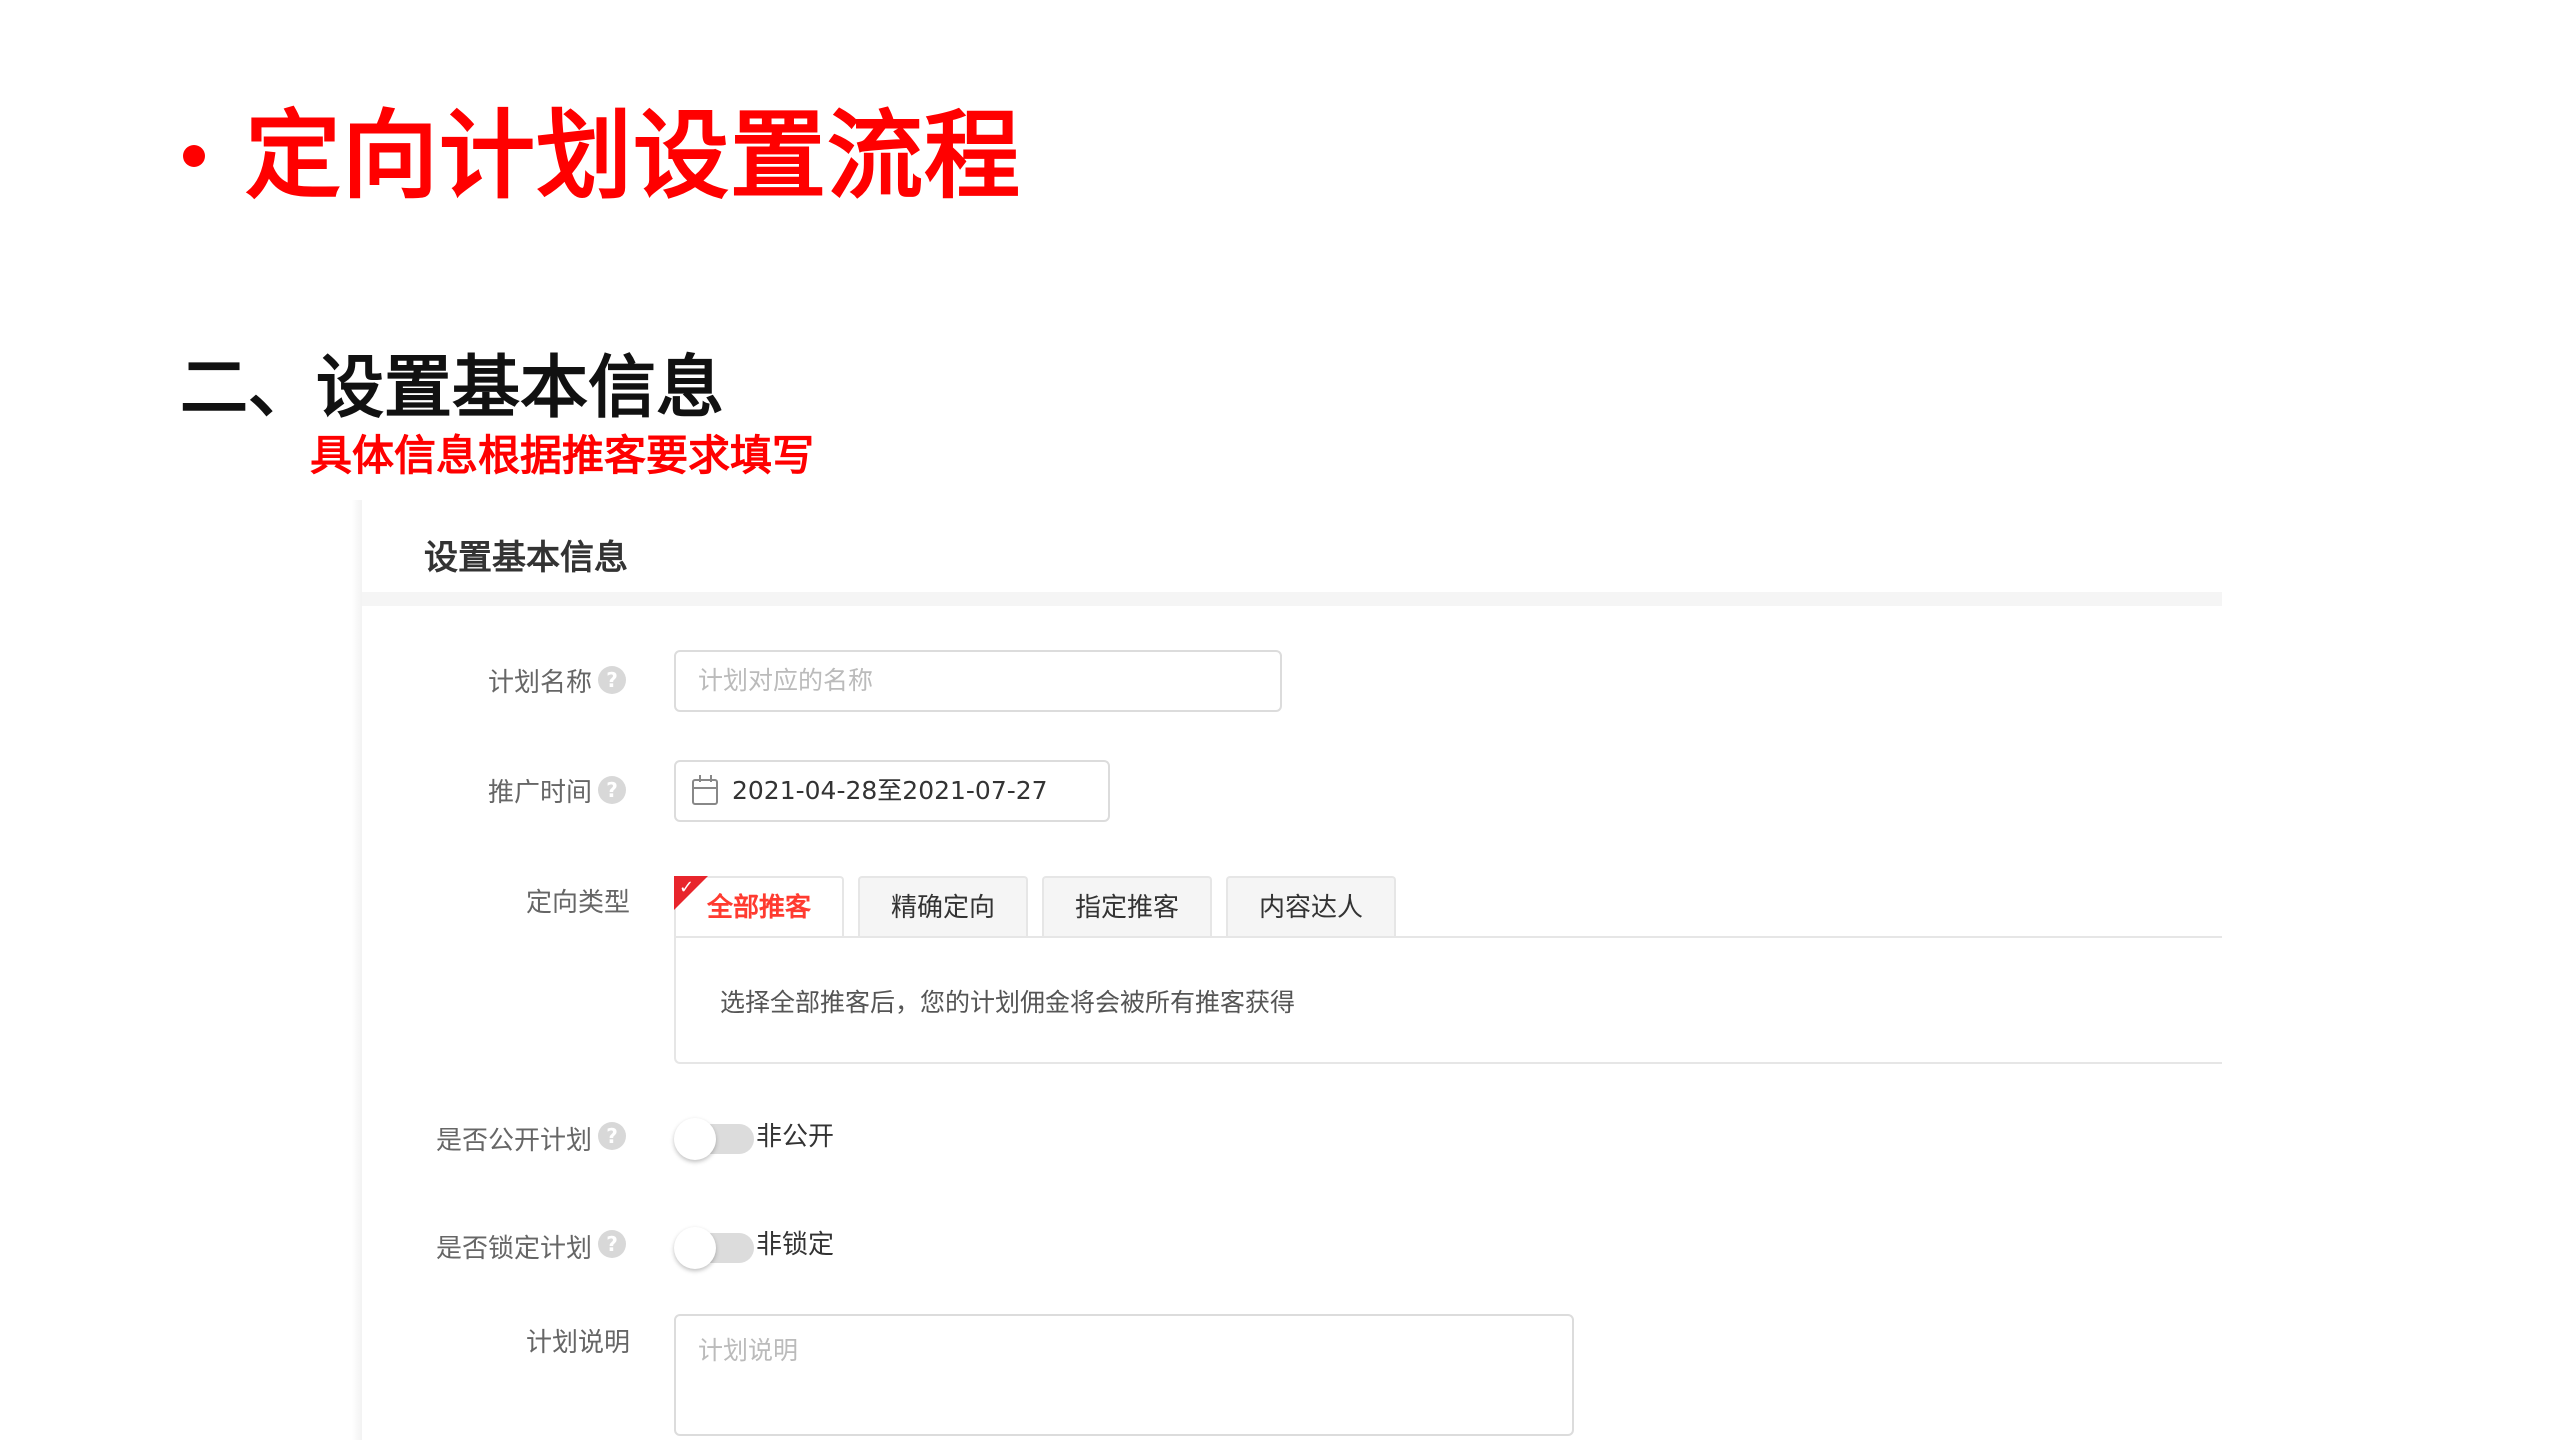 Image resolution: width=2560 pixels, height=1440 pixels. I want to click on tab-label: 指定推客, so click(1126, 908).